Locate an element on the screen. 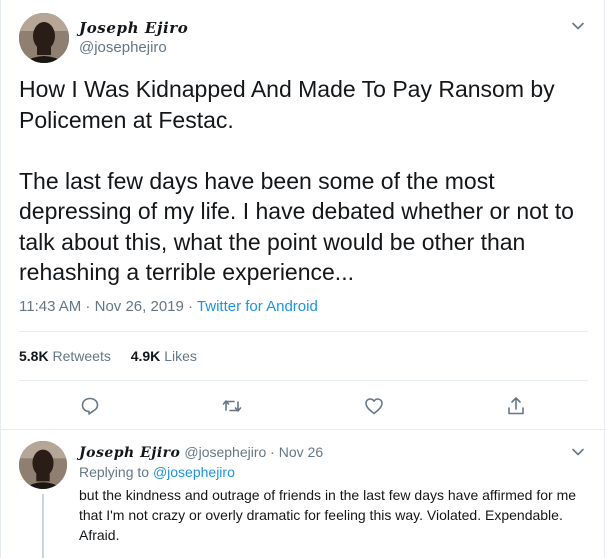 This screenshot has height=558, width=607. tweet-time: 11:43 AM is located at coordinates (50, 306).